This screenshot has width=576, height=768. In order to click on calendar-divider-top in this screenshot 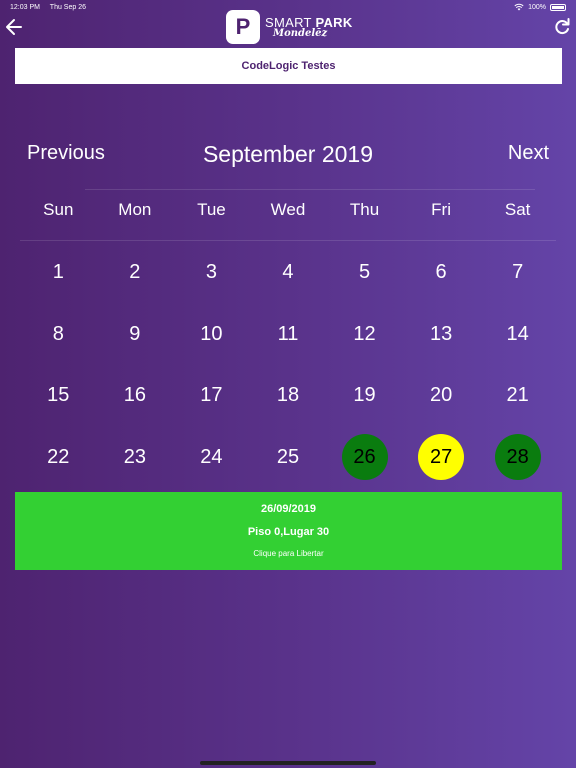, I will do `click(310, 189)`.